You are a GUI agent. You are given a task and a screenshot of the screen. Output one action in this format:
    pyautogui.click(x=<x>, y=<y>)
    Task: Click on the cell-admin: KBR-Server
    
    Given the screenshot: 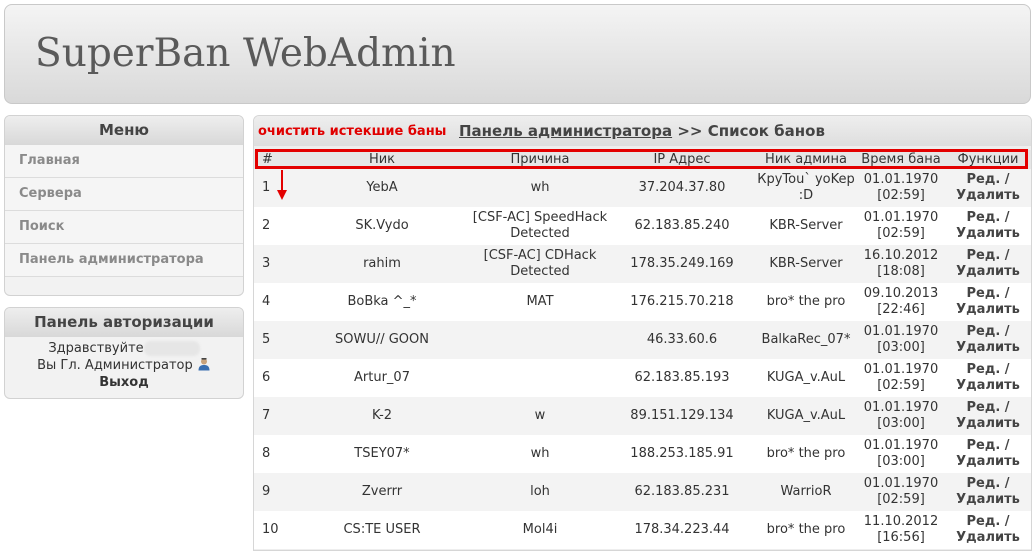 What is the action you would take?
    pyautogui.click(x=806, y=226)
    